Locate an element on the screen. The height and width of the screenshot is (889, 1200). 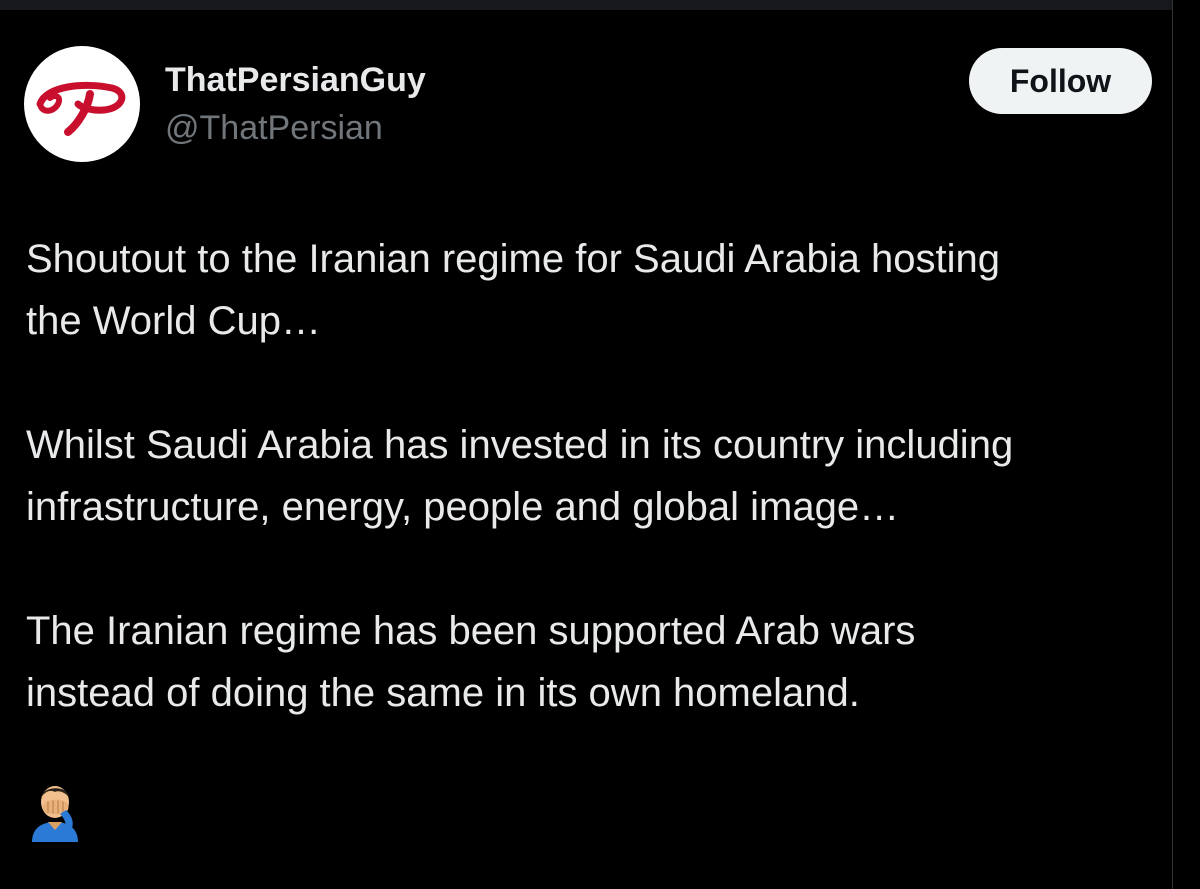
author-handle: @ThatPersian is located at coordinates (274, 128).